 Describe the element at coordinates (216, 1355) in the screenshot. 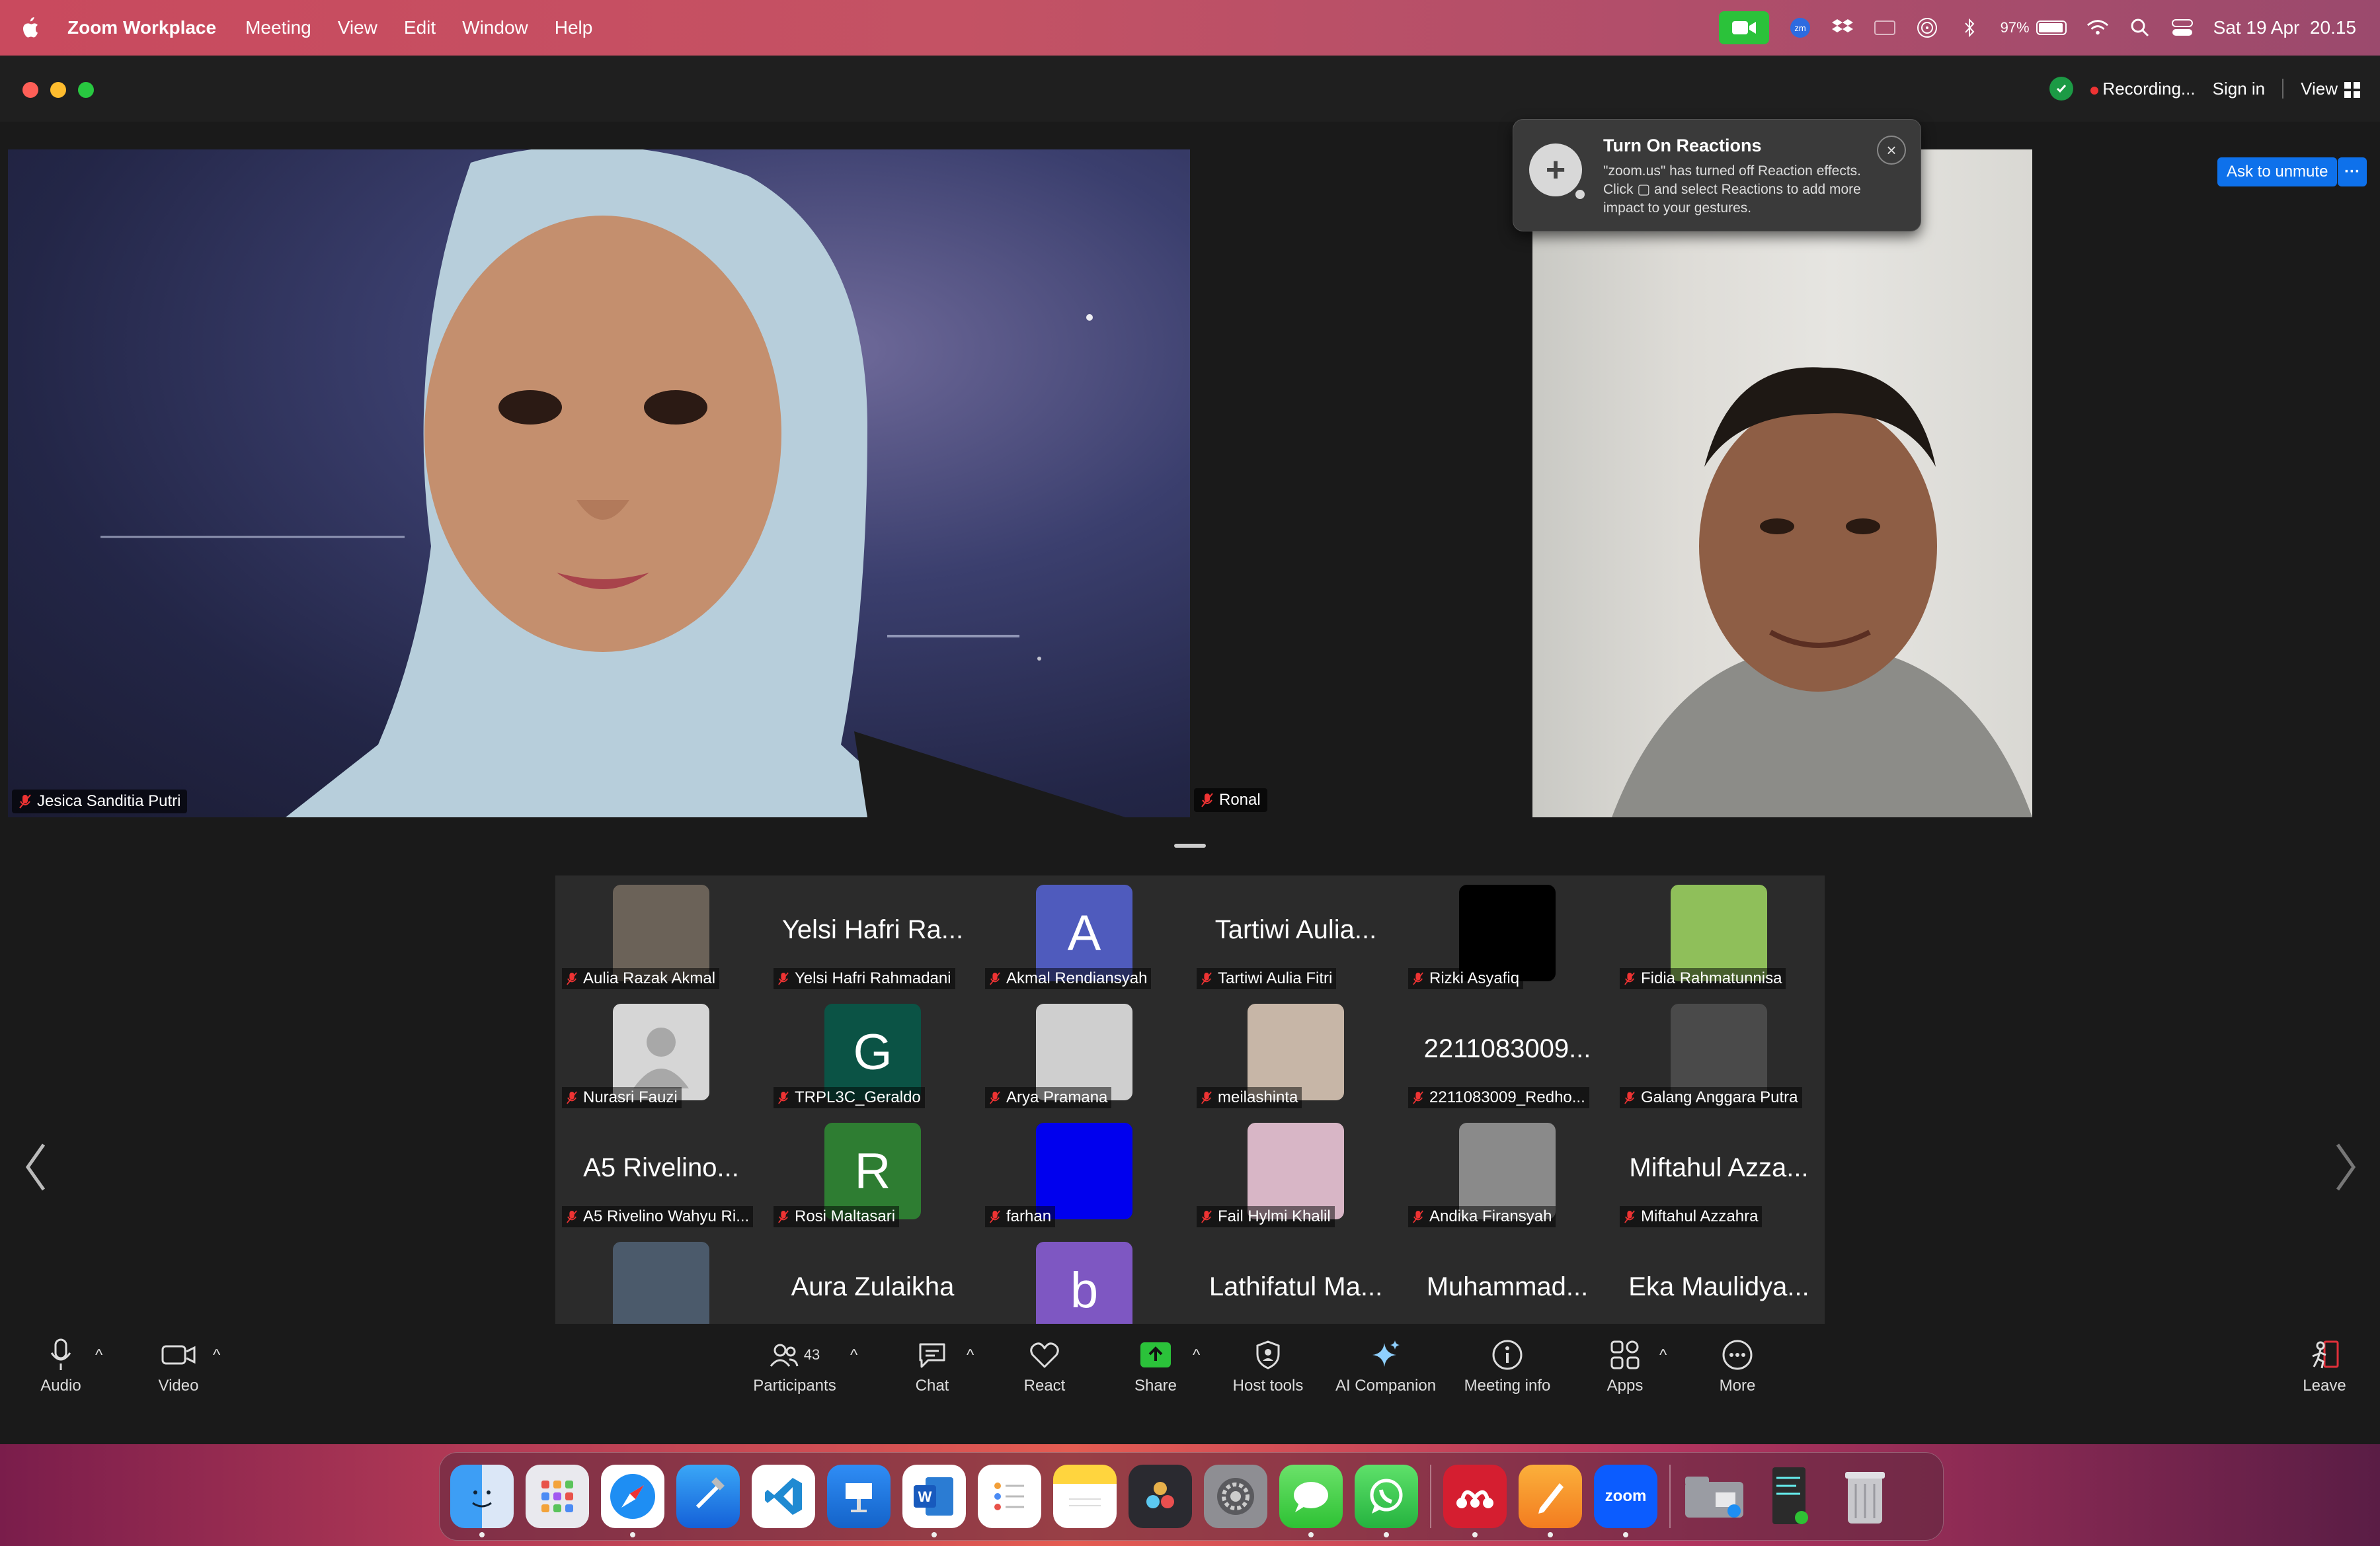

I see `video-options-caret-icon: ^` at that location.